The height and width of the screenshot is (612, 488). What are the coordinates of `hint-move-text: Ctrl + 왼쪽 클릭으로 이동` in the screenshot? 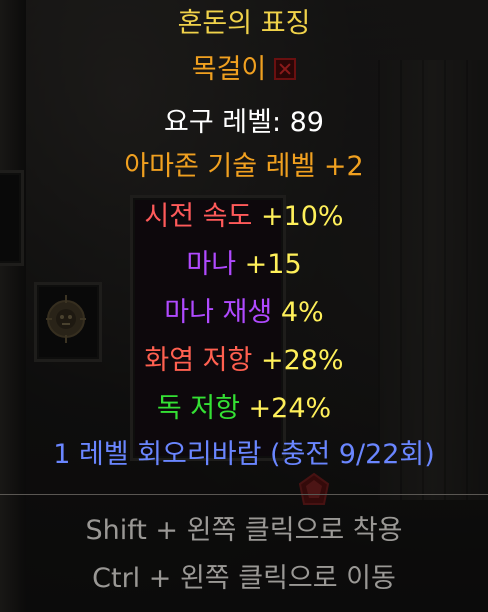 It's located at (244, 578).